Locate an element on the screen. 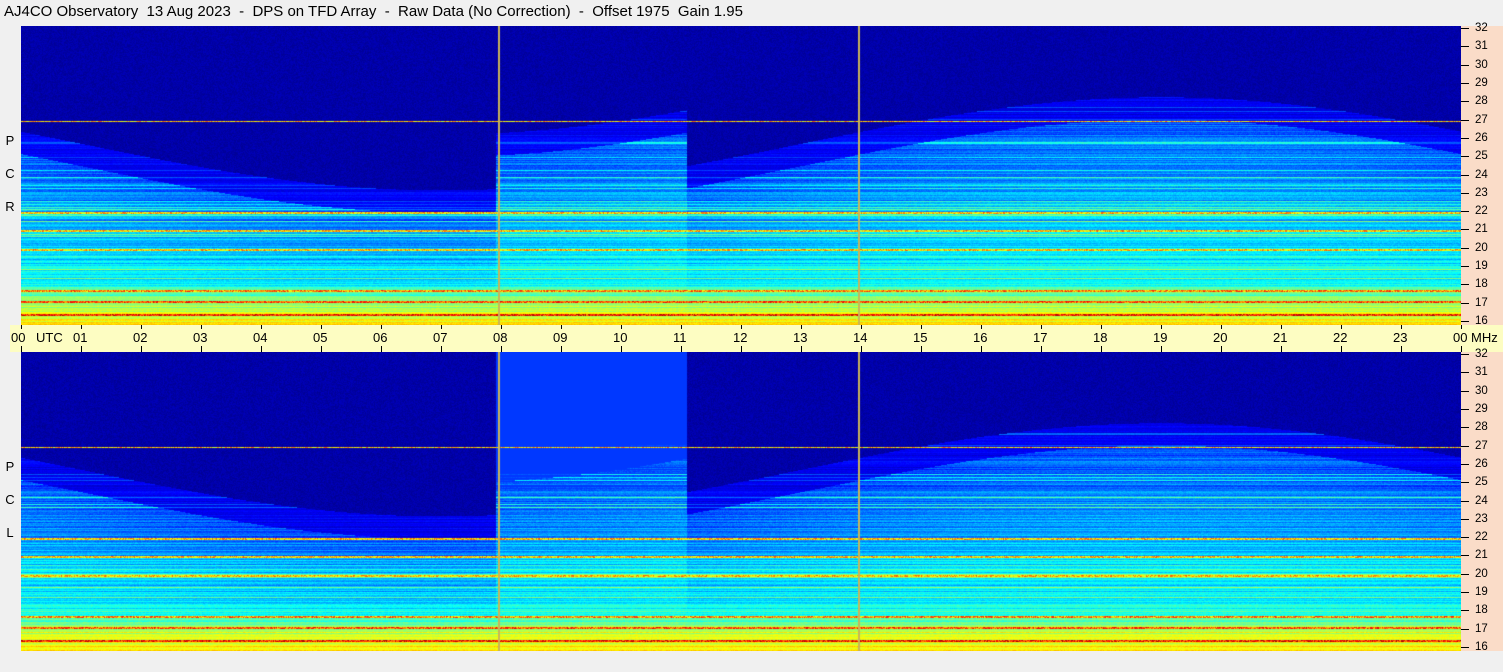  time-tick-label: 16 is located at coordinates (980, 337).